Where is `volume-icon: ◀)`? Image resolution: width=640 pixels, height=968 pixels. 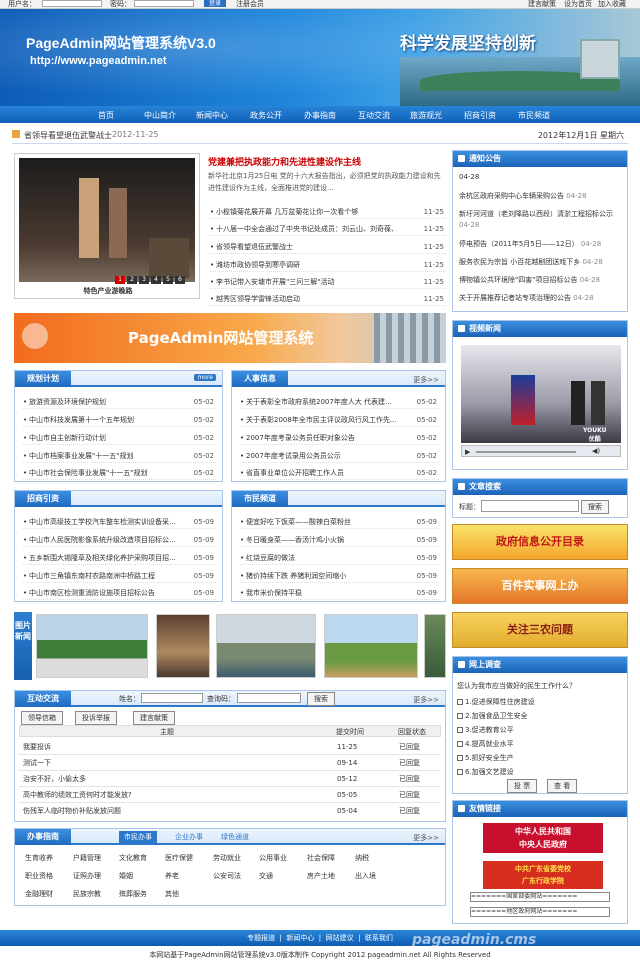
volume-icon: ◀) is located at coordinates (596, 451).